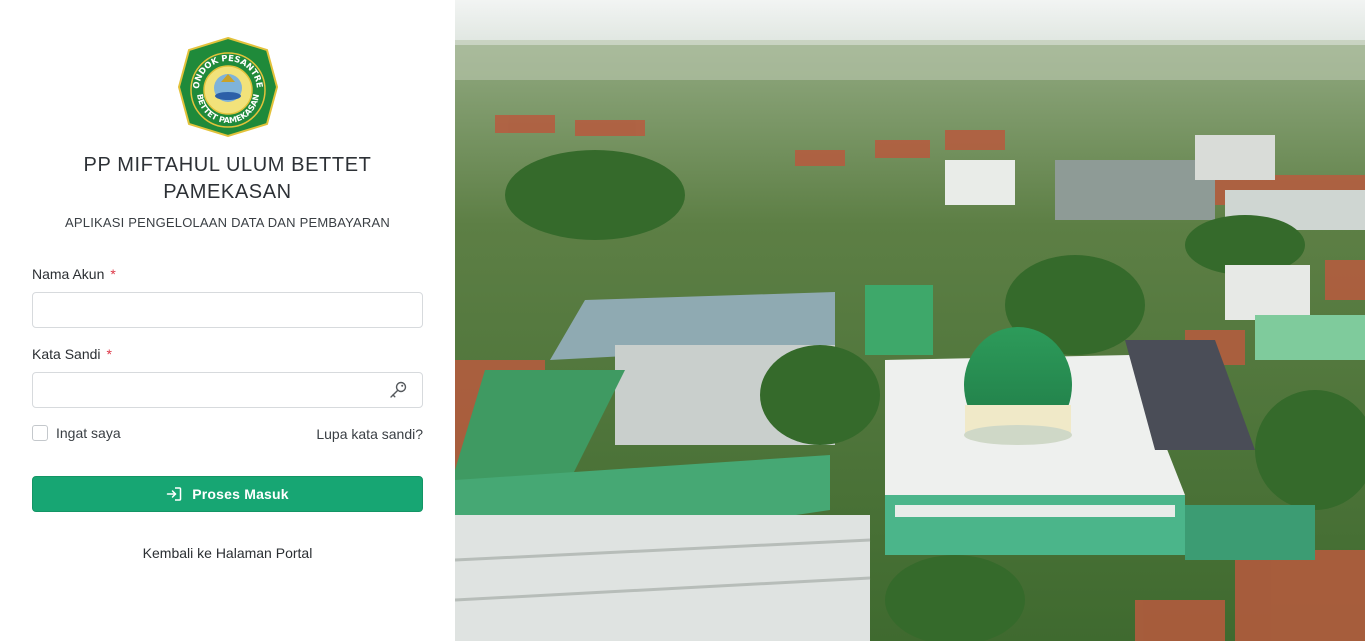 The image size is (1365, 641). What do you see at coordinates (227, 178) in the screenshot?
I see `school-name: PP MIFTAHUL ULUM BETTET PAMEKASAN` at bounding box center [227, 178].